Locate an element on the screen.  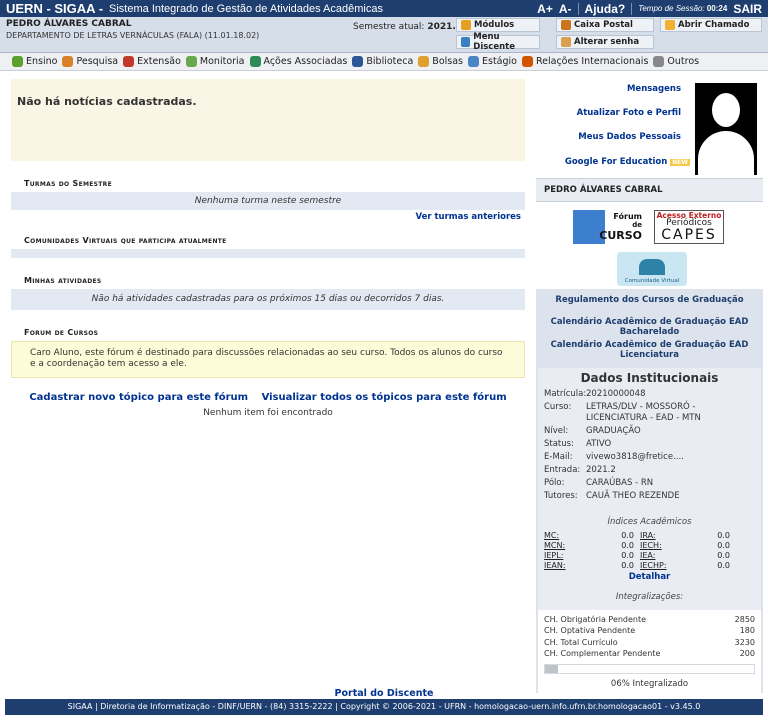
institutional-row: Pólo: CARAÚBAS - RN is located at coordinates (649, 483).